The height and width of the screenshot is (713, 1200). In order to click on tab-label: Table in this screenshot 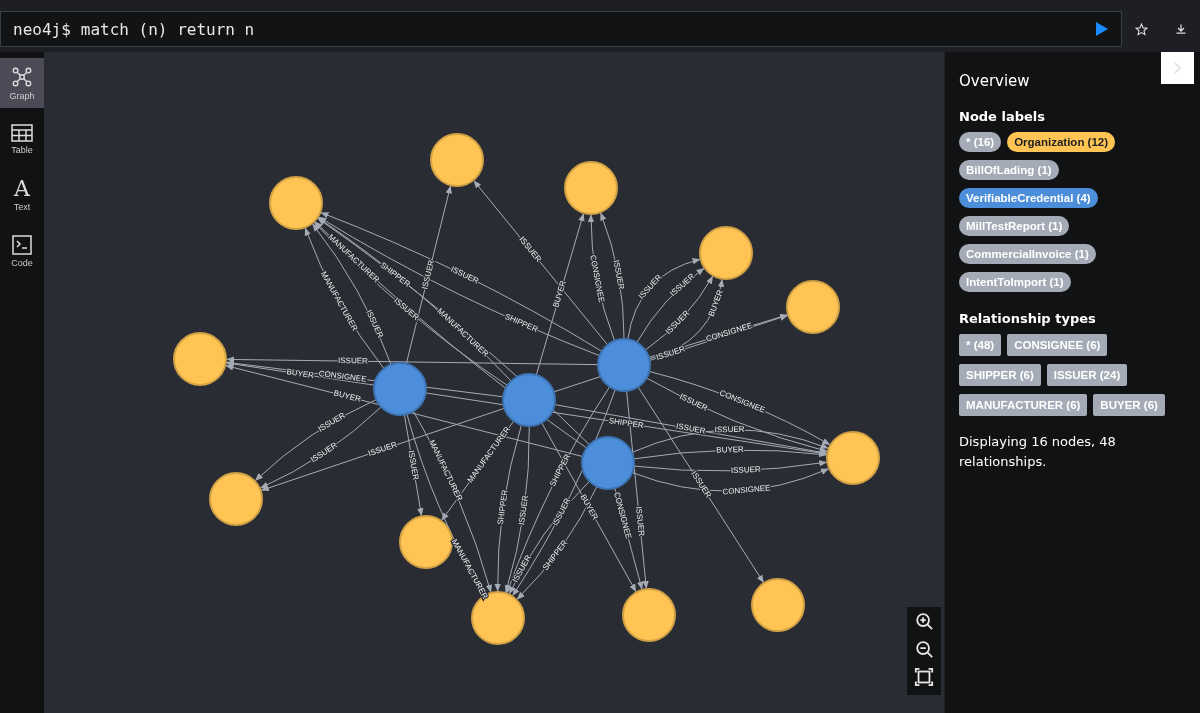, I will do `click(22, 149)`.